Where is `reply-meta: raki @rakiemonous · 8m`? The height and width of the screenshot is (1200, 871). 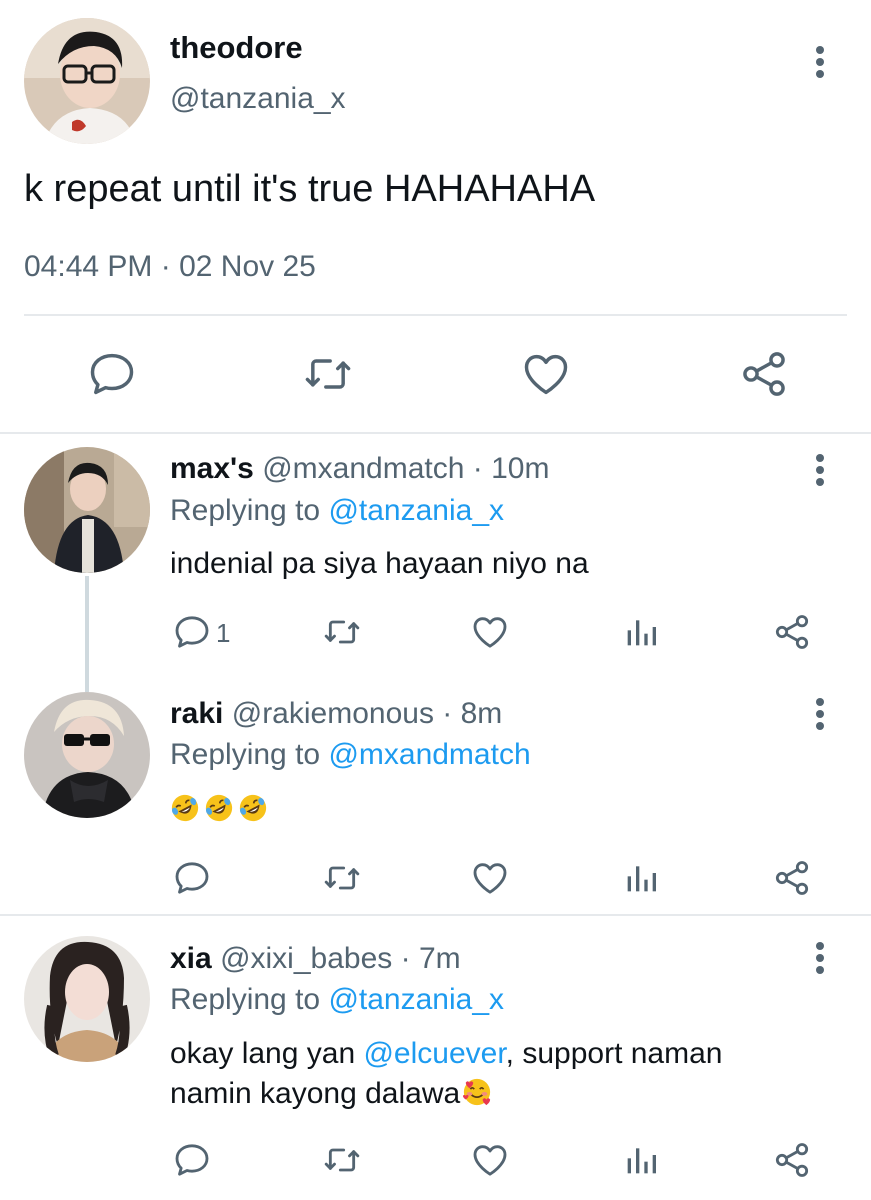
reply-meta: raki @rakiemonous · 8m is located at coordinates (336, 714).